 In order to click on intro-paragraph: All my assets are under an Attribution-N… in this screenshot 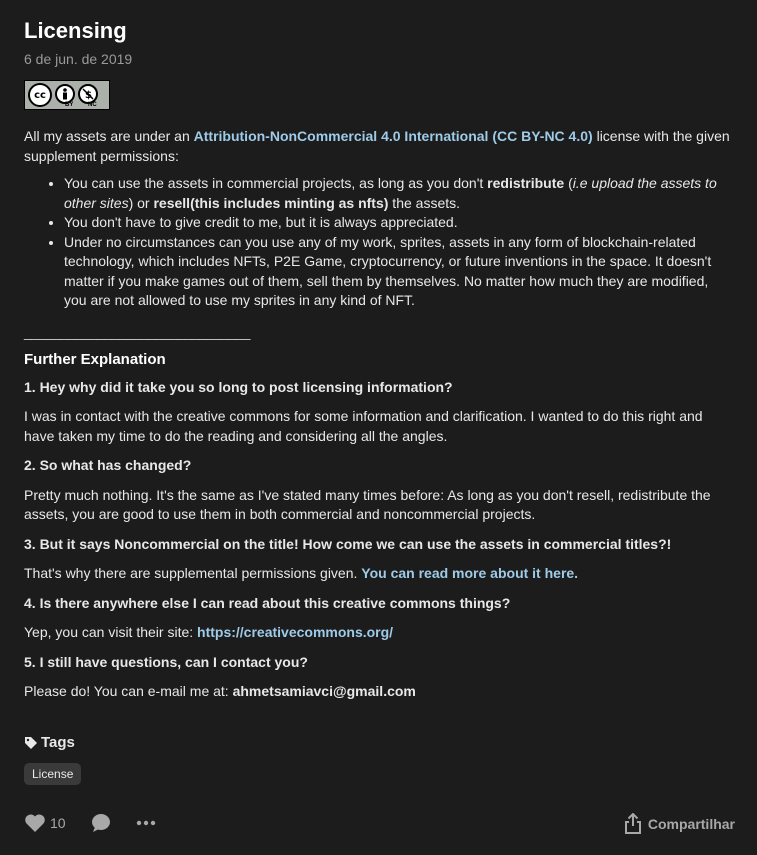, I will do `click(377, 146)`.